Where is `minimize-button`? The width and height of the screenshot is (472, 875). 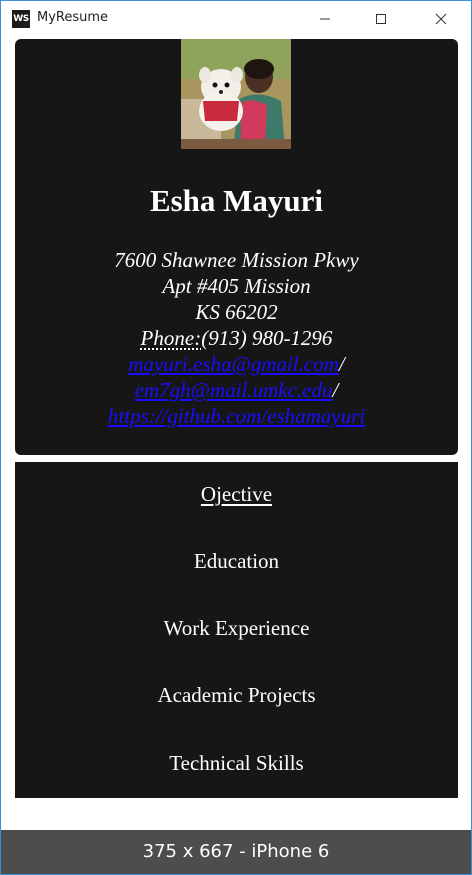
minimize-button is located at coordinates (325, 19).